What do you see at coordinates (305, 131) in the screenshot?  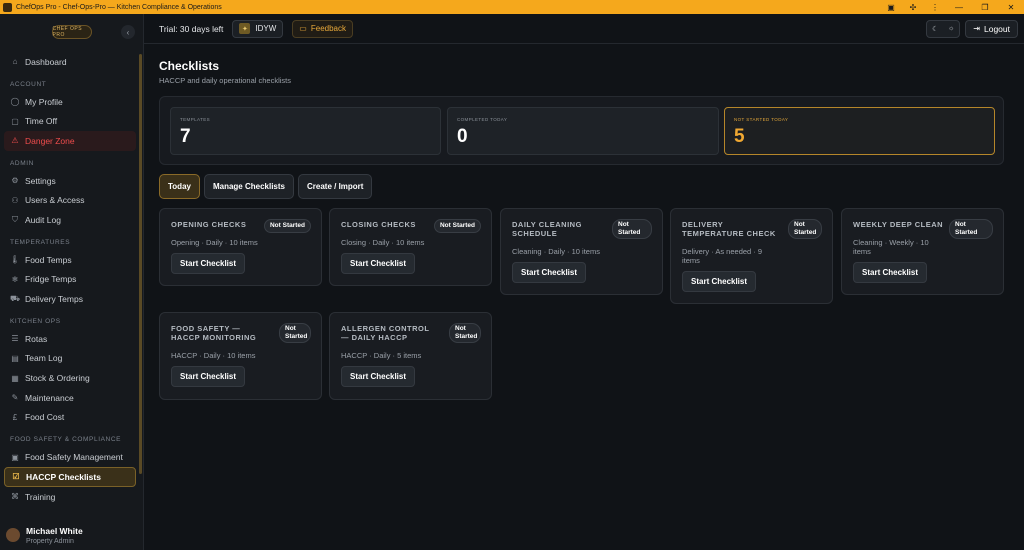 I see `stat-templates: TEMPLATES 7` at bounding box center [305, 131].